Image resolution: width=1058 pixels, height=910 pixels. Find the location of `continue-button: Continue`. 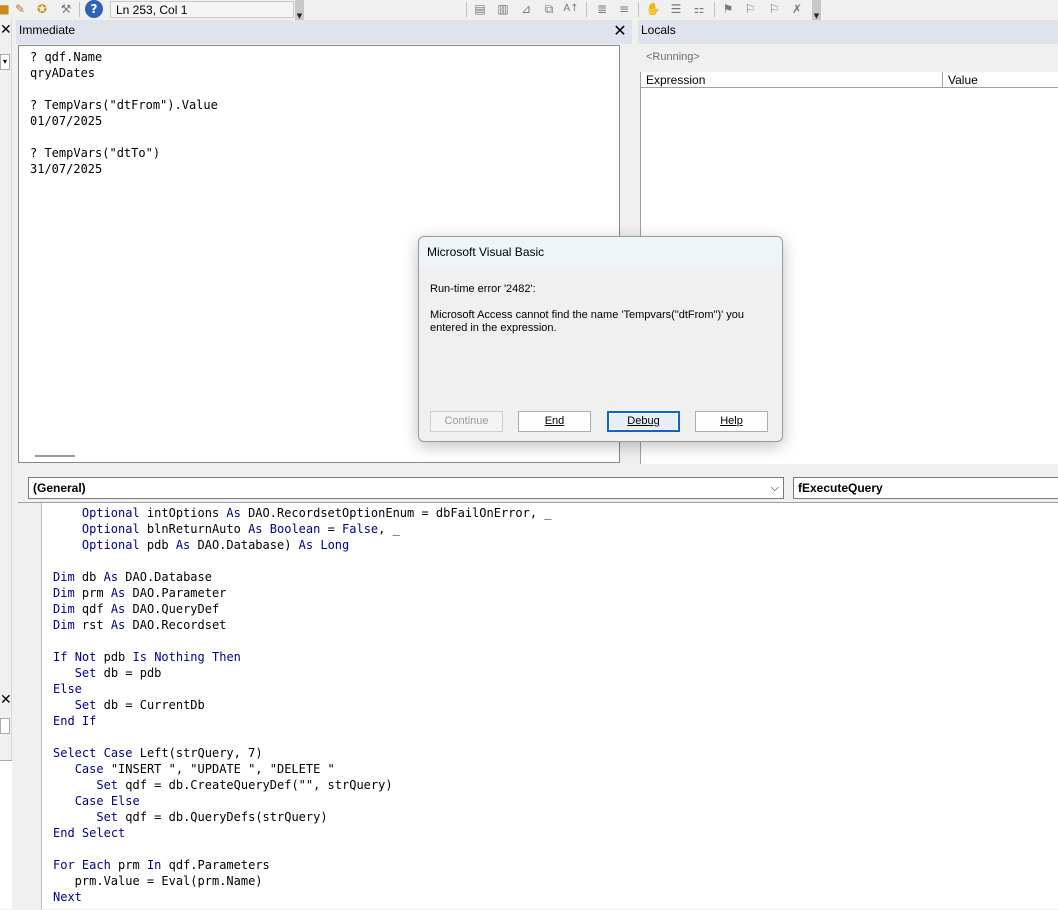

continue-button: Continue is located at coordinates (466, 421).